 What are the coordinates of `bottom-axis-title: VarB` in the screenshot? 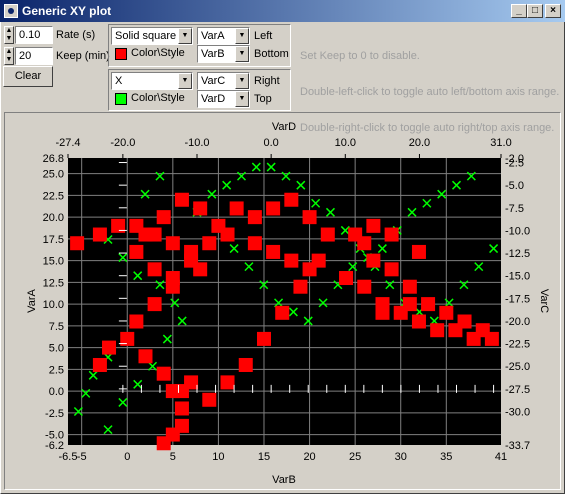 It's located at (284, 480).